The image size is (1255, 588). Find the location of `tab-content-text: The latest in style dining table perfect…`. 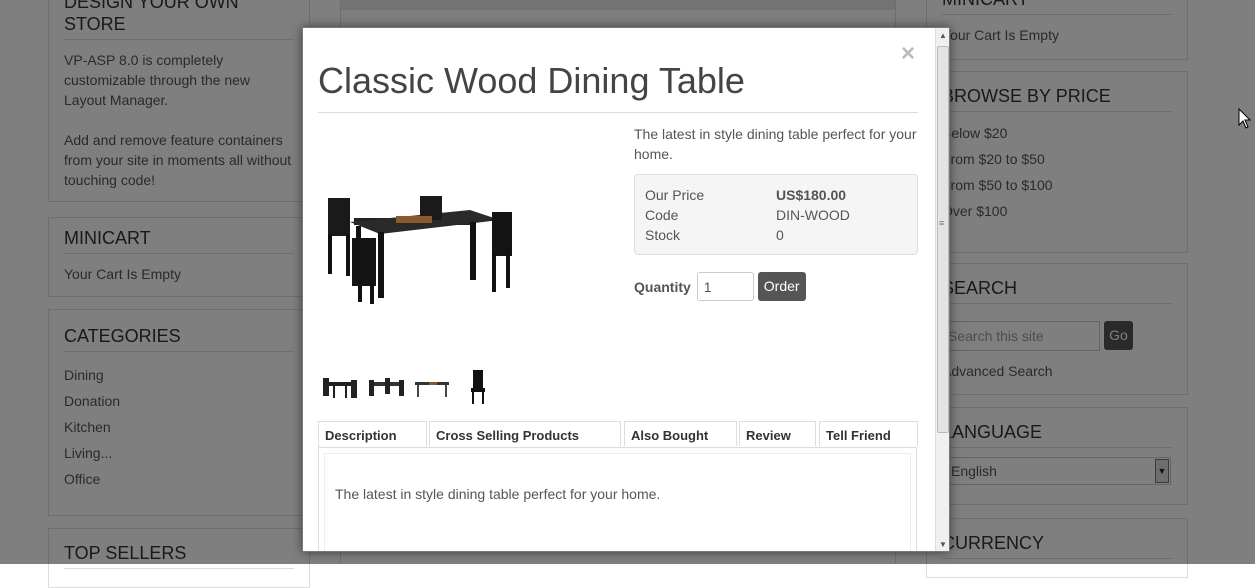

tab-content-text: The latest in style dining table perfect… is located at coordinates (498, 494).